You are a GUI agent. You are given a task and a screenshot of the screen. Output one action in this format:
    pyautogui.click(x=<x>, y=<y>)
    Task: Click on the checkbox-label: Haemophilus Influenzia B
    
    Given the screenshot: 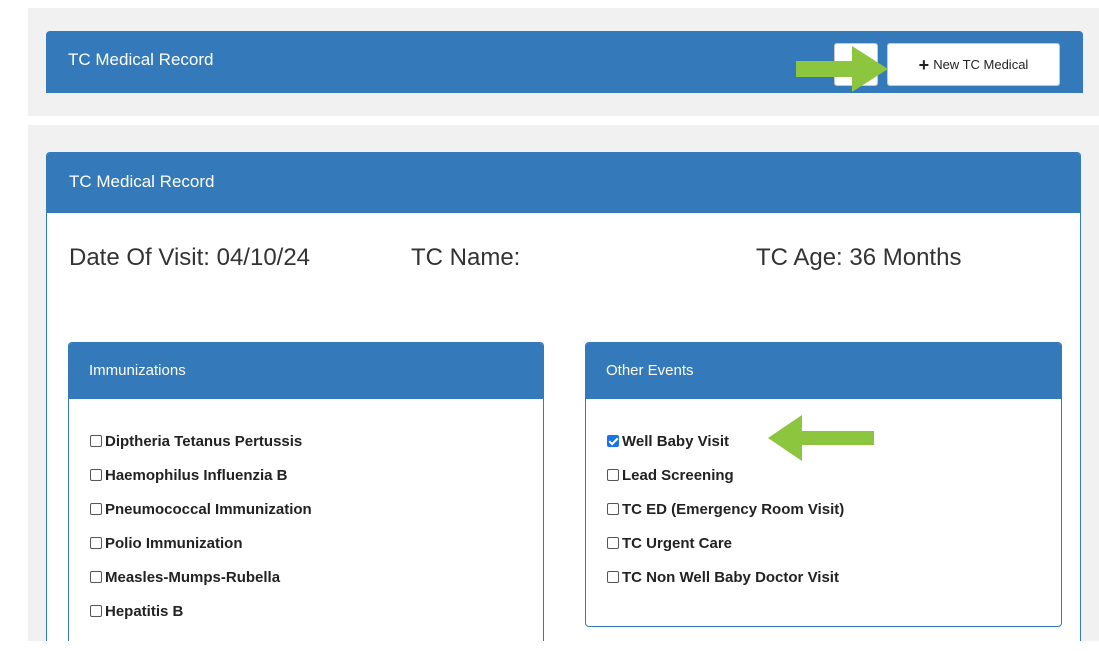 What is the action you would take?
    pyautogui.click(x=196, y=475)
    